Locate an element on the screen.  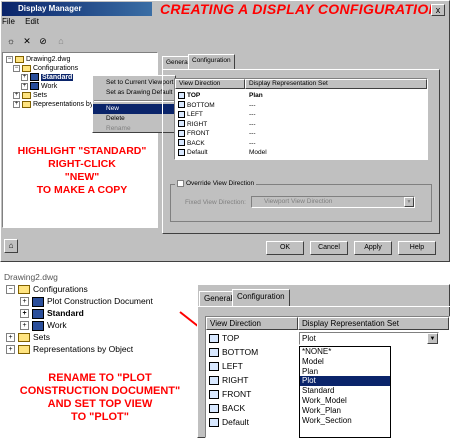
view-row-label: TOP is located at coordinates (224, 338).